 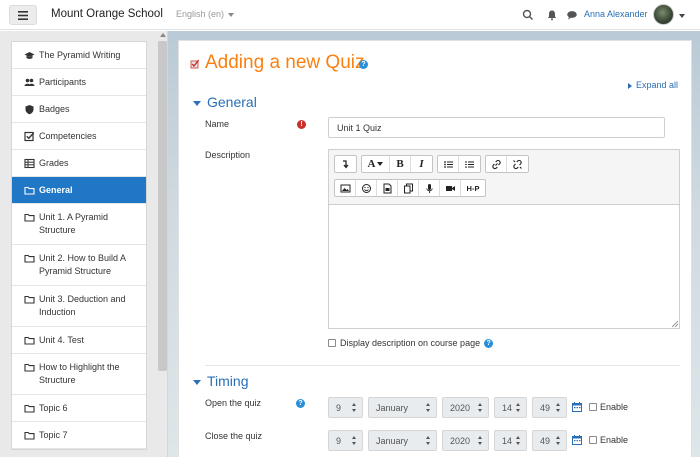 I want to click on chevron-down-icon, so click(x=682, y=16).